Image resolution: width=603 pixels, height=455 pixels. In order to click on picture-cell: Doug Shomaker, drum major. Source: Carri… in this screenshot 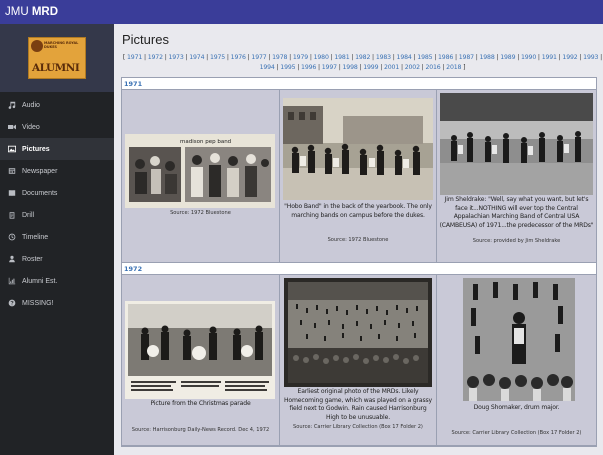, I will do `click(516, 360)`.